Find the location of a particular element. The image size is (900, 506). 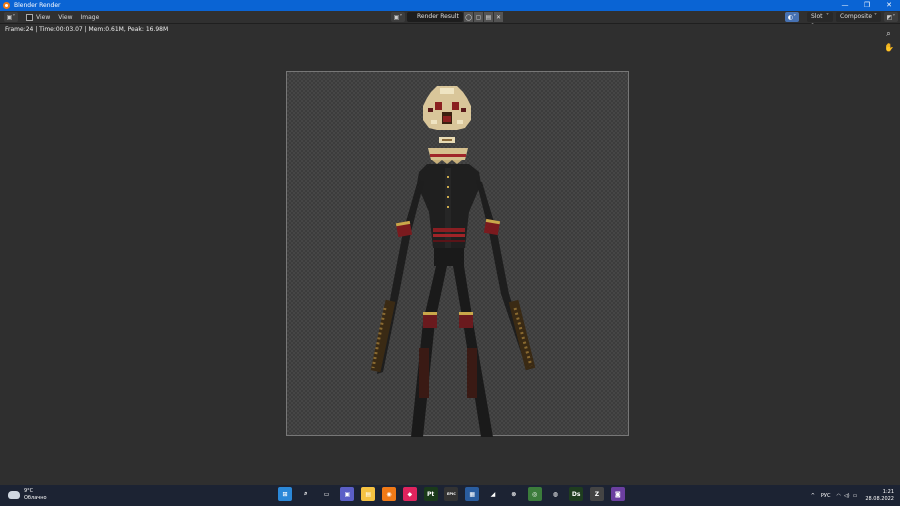

figure-left-arm is located at coordinates (397, 277).